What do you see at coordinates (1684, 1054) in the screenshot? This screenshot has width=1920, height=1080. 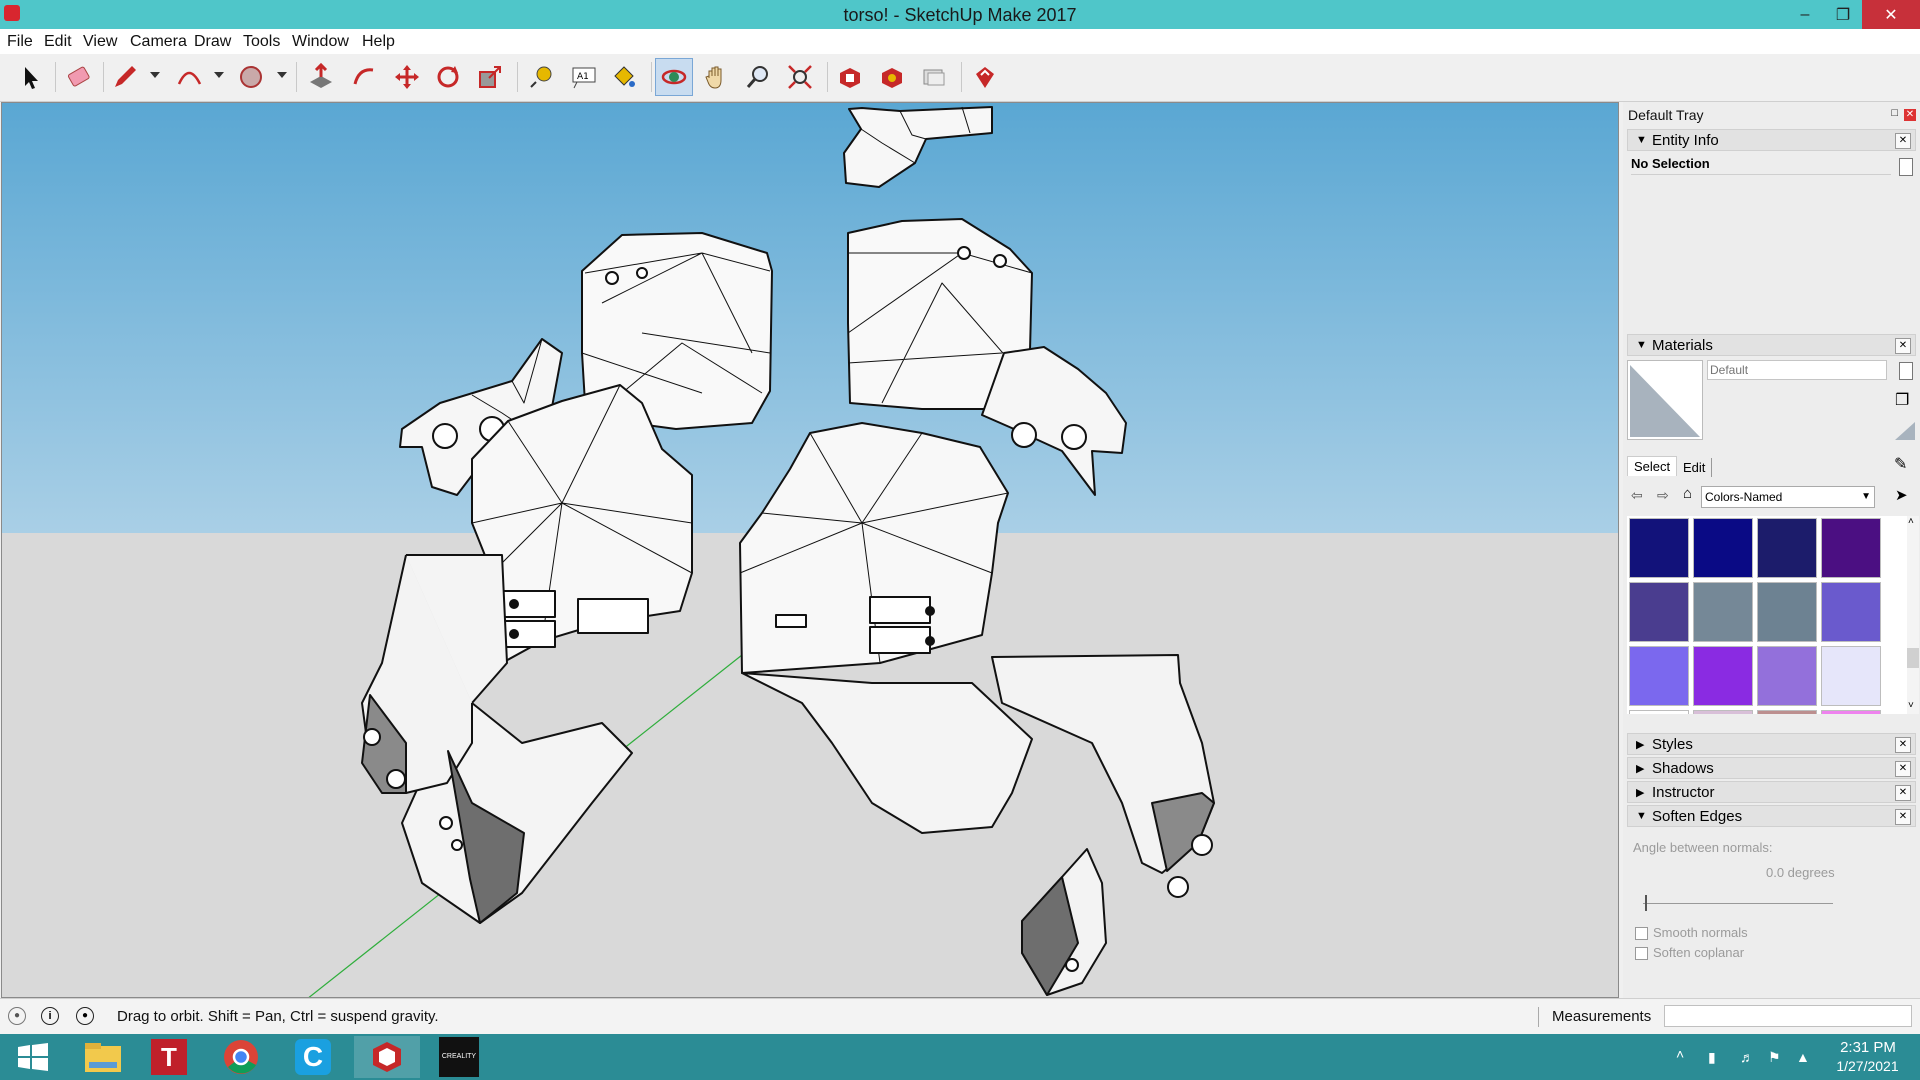 I see `show-hidden-icons-icon: ˄` at bounding box center [1684, 1054].